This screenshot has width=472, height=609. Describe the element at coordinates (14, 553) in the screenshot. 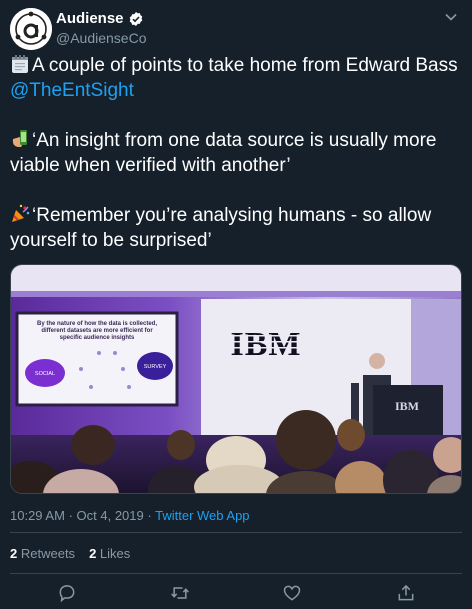

I see `retweets-count: 2` at that location.